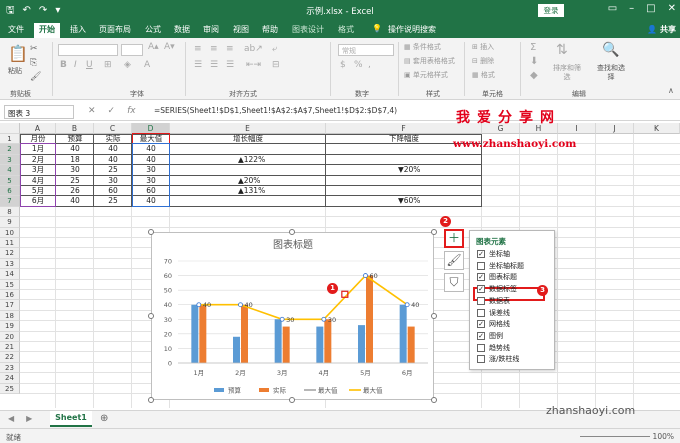 This screenshot has height=443, width=680. Describe the element at coordinates (151, 181) in the screenshot. I see `table-cell-max: 30` at that location.